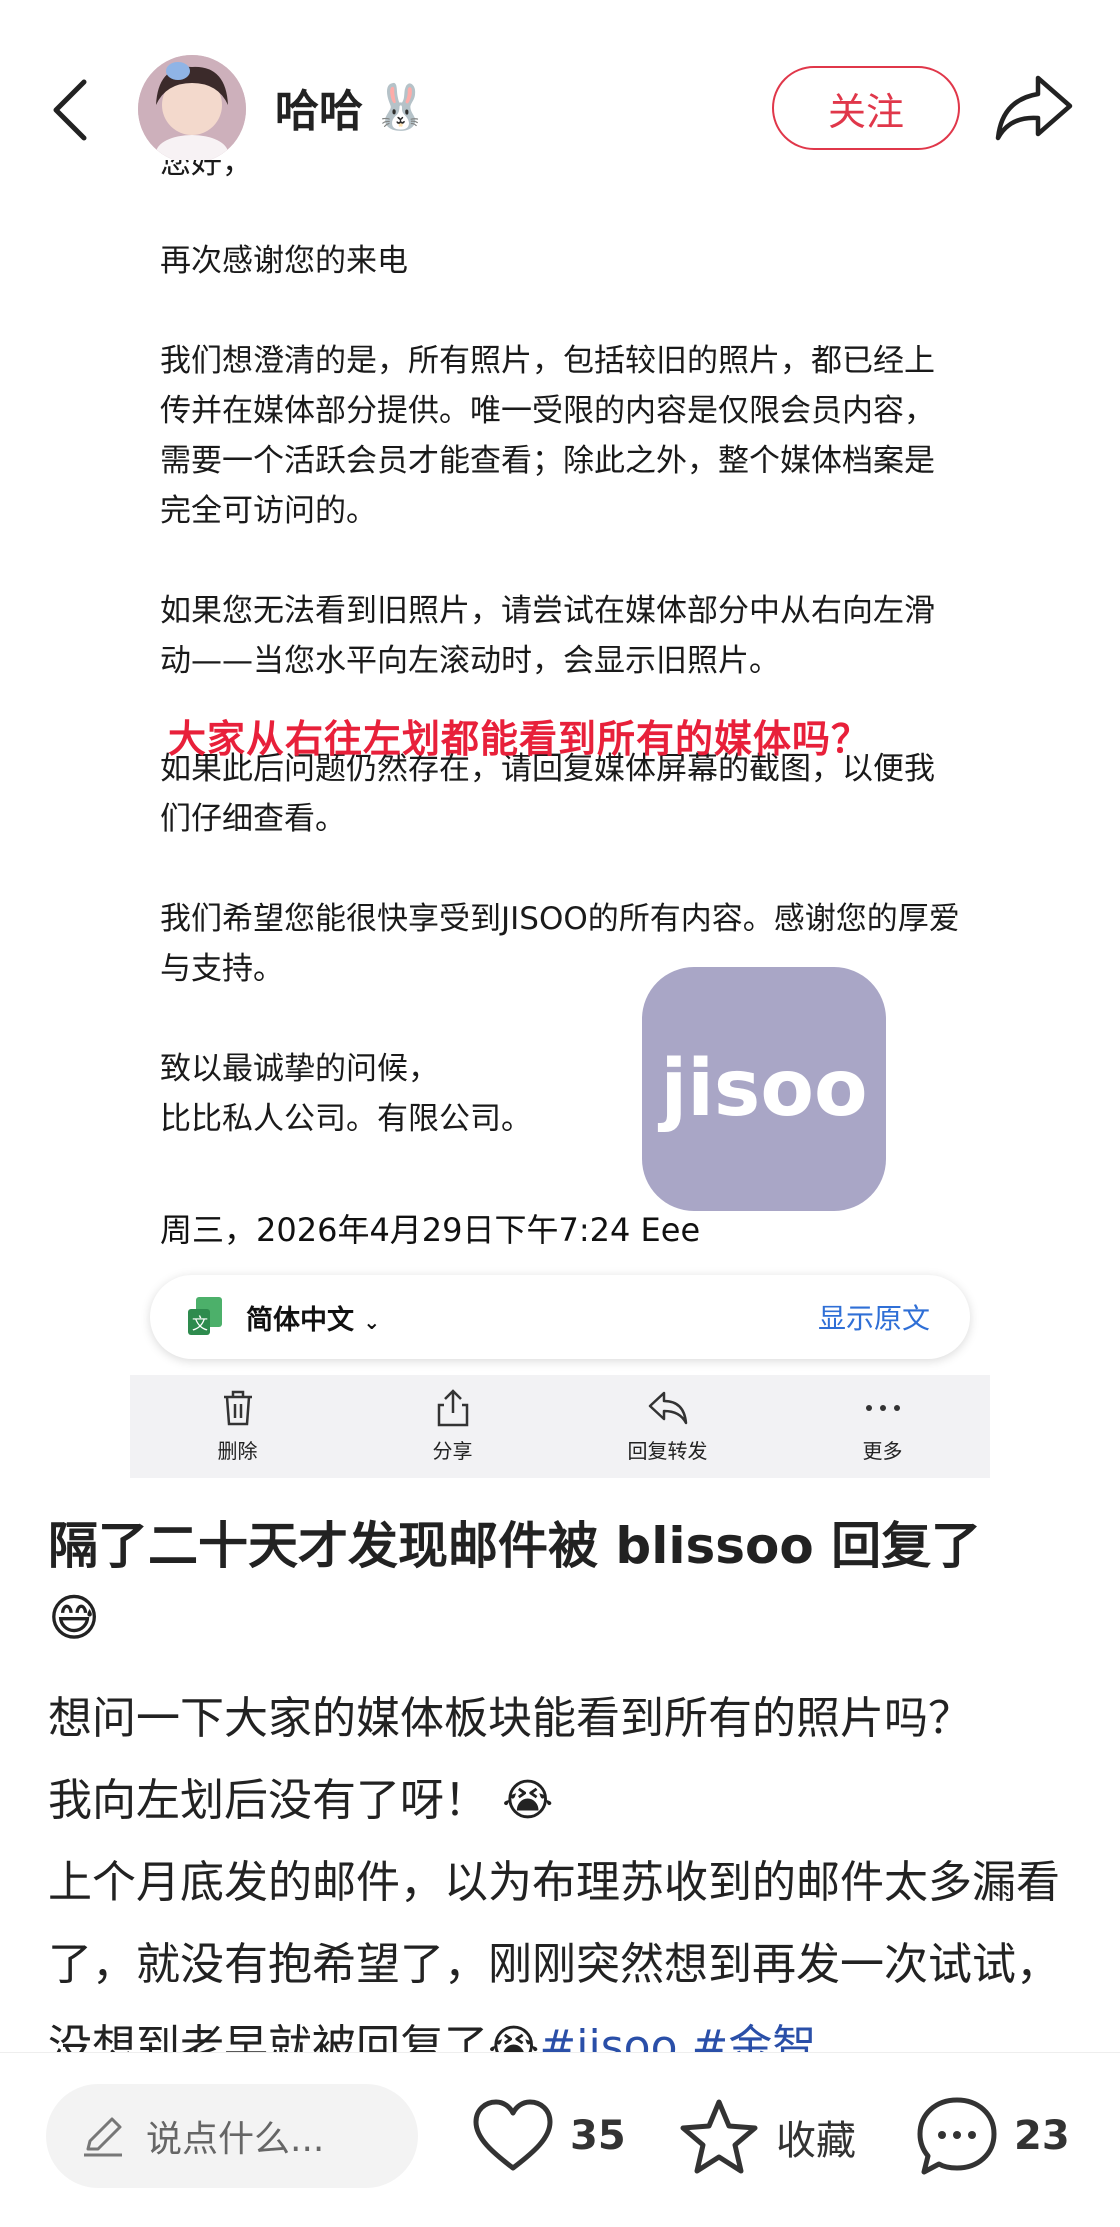 The height and width of the screenshot is (2227, 1120). Describe the element at coordinates (372, 1321) in the screenshot. I see `chevron-down-icon: ⌄` at that location.